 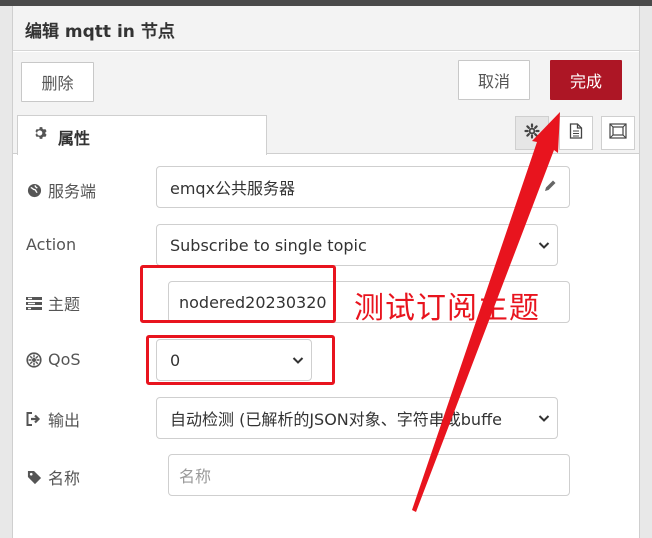 I want to click on output-select: 自动检测 (已解析的JSON对象、字符串或buffe, so click(x=357, y=418).